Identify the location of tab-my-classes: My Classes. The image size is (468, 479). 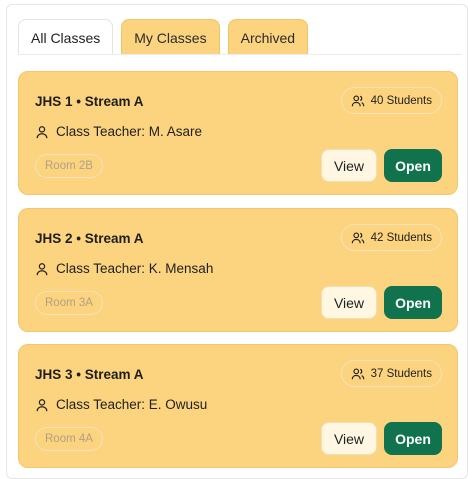
(170, 37).